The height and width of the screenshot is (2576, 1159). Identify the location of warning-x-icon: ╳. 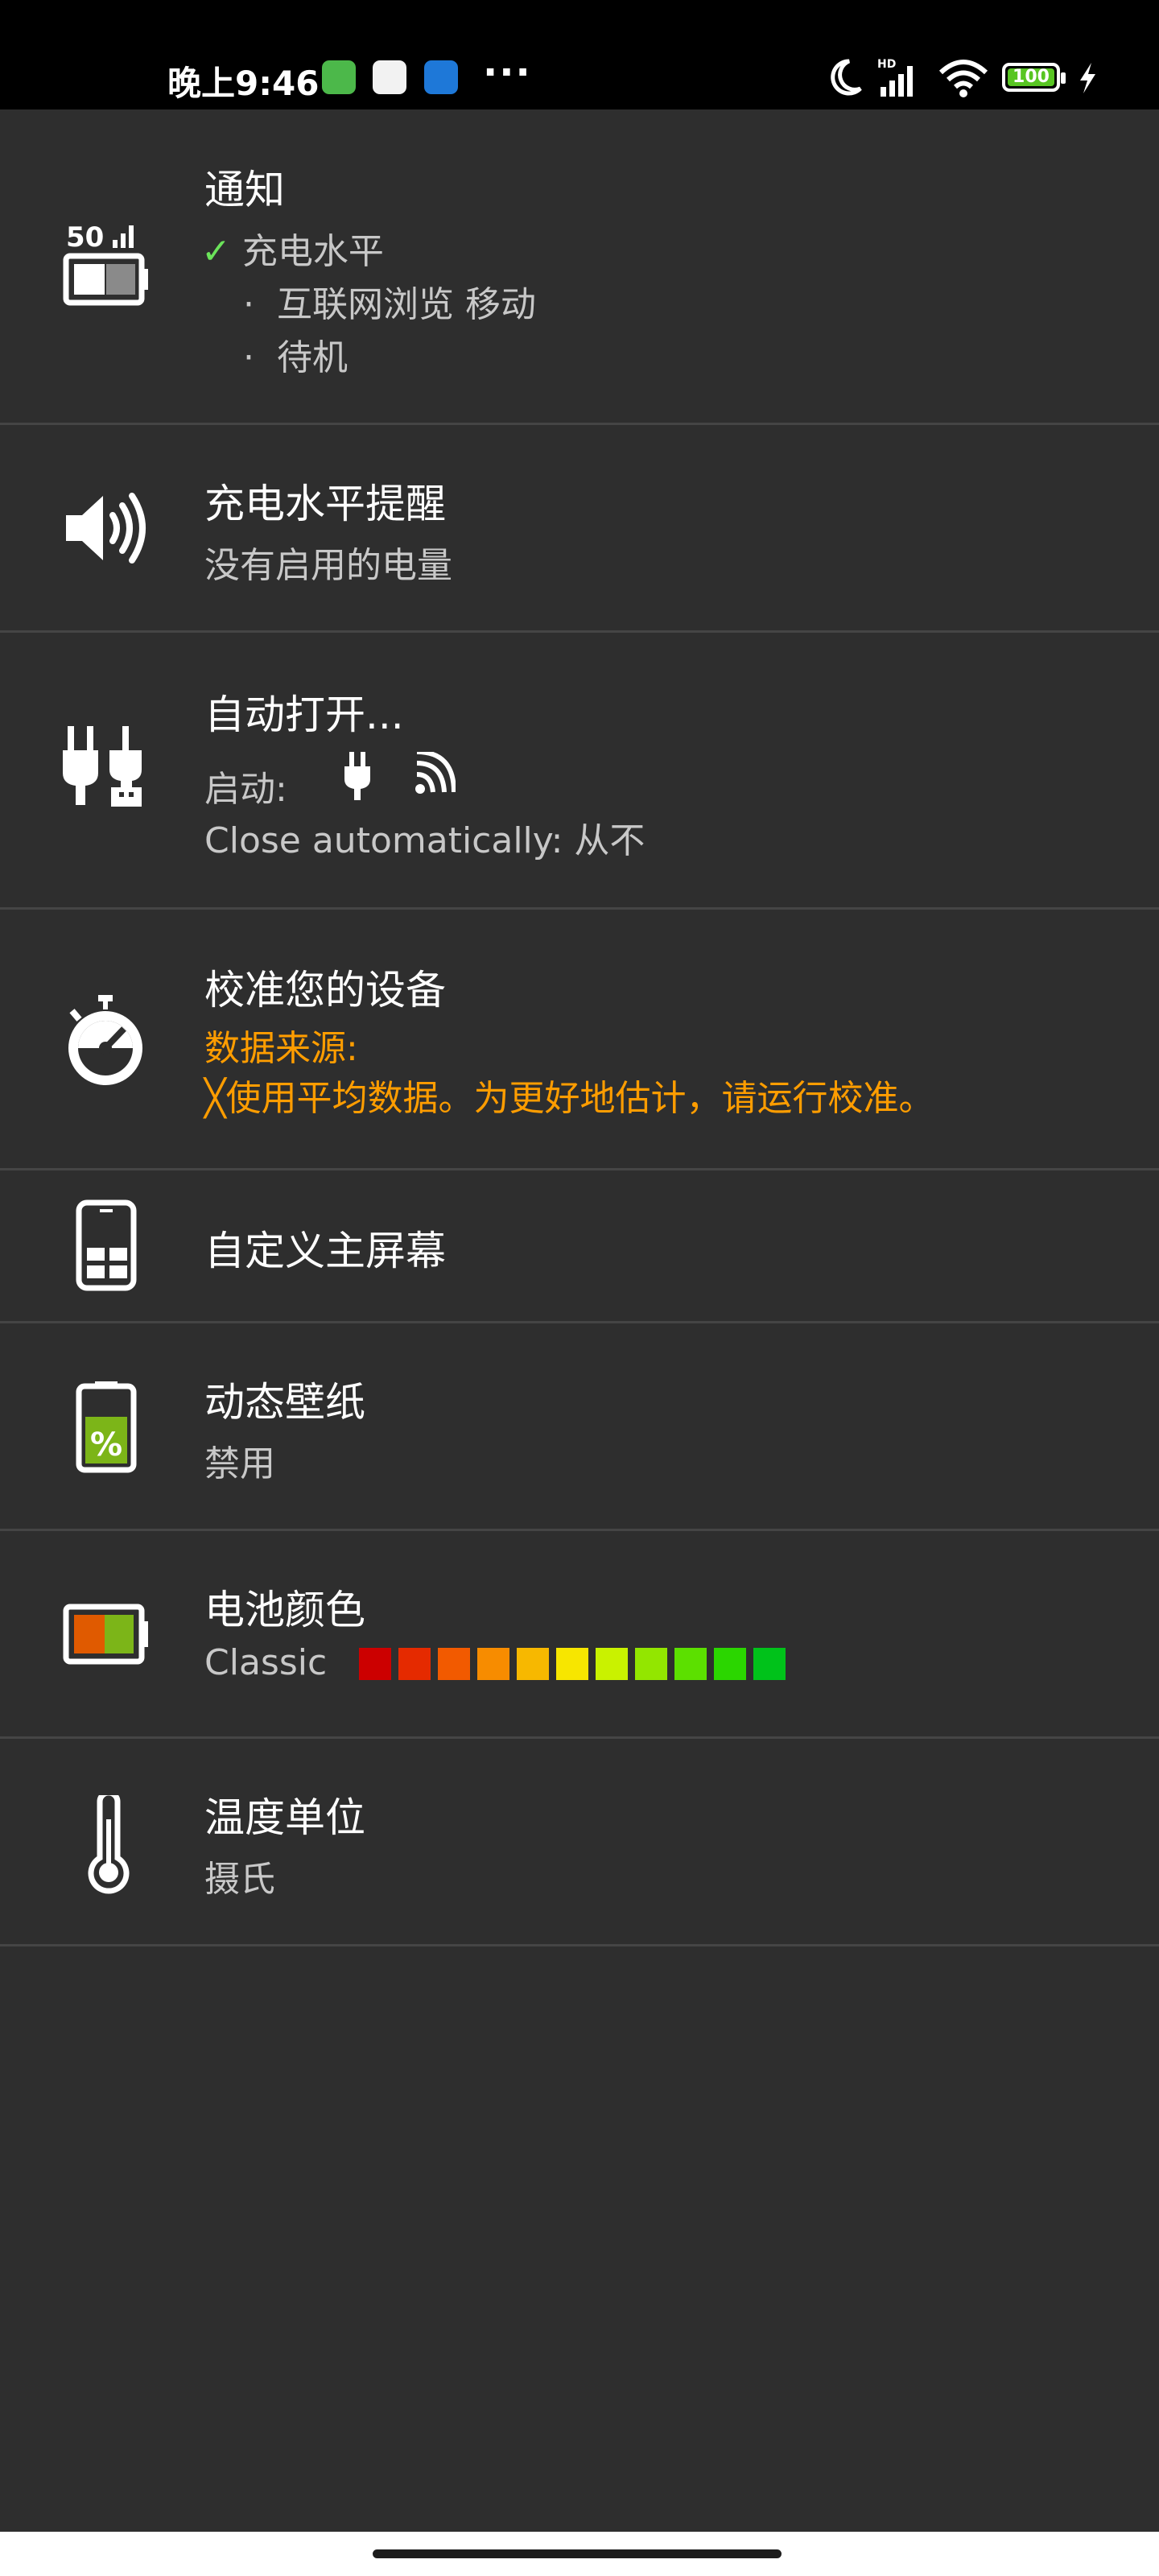
(215, 1098).